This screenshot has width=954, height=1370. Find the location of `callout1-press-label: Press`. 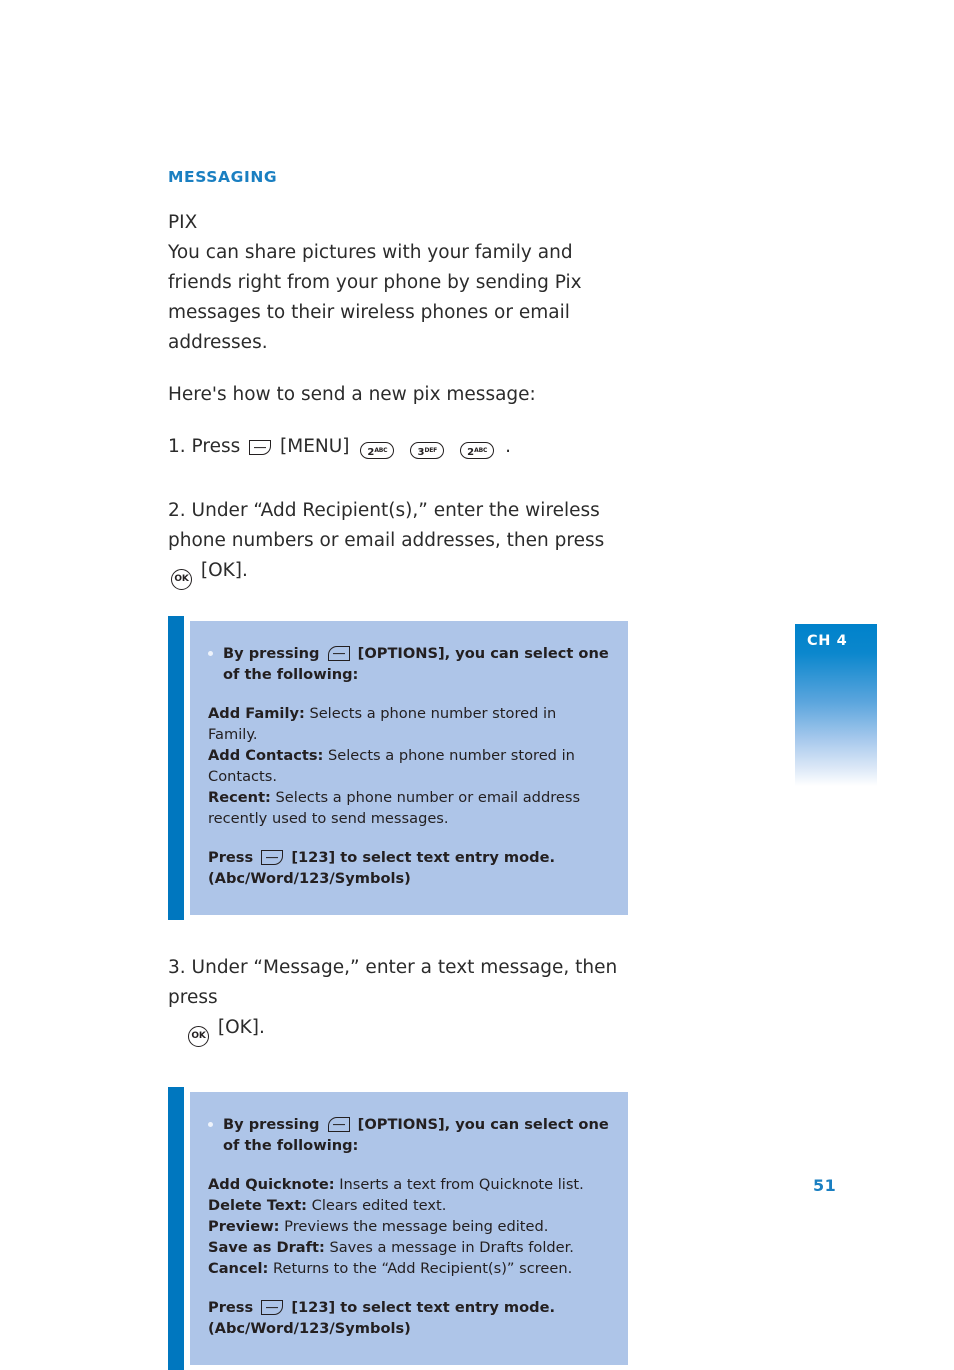

callout1-press-label: Press is located at coordinates (231, 857).